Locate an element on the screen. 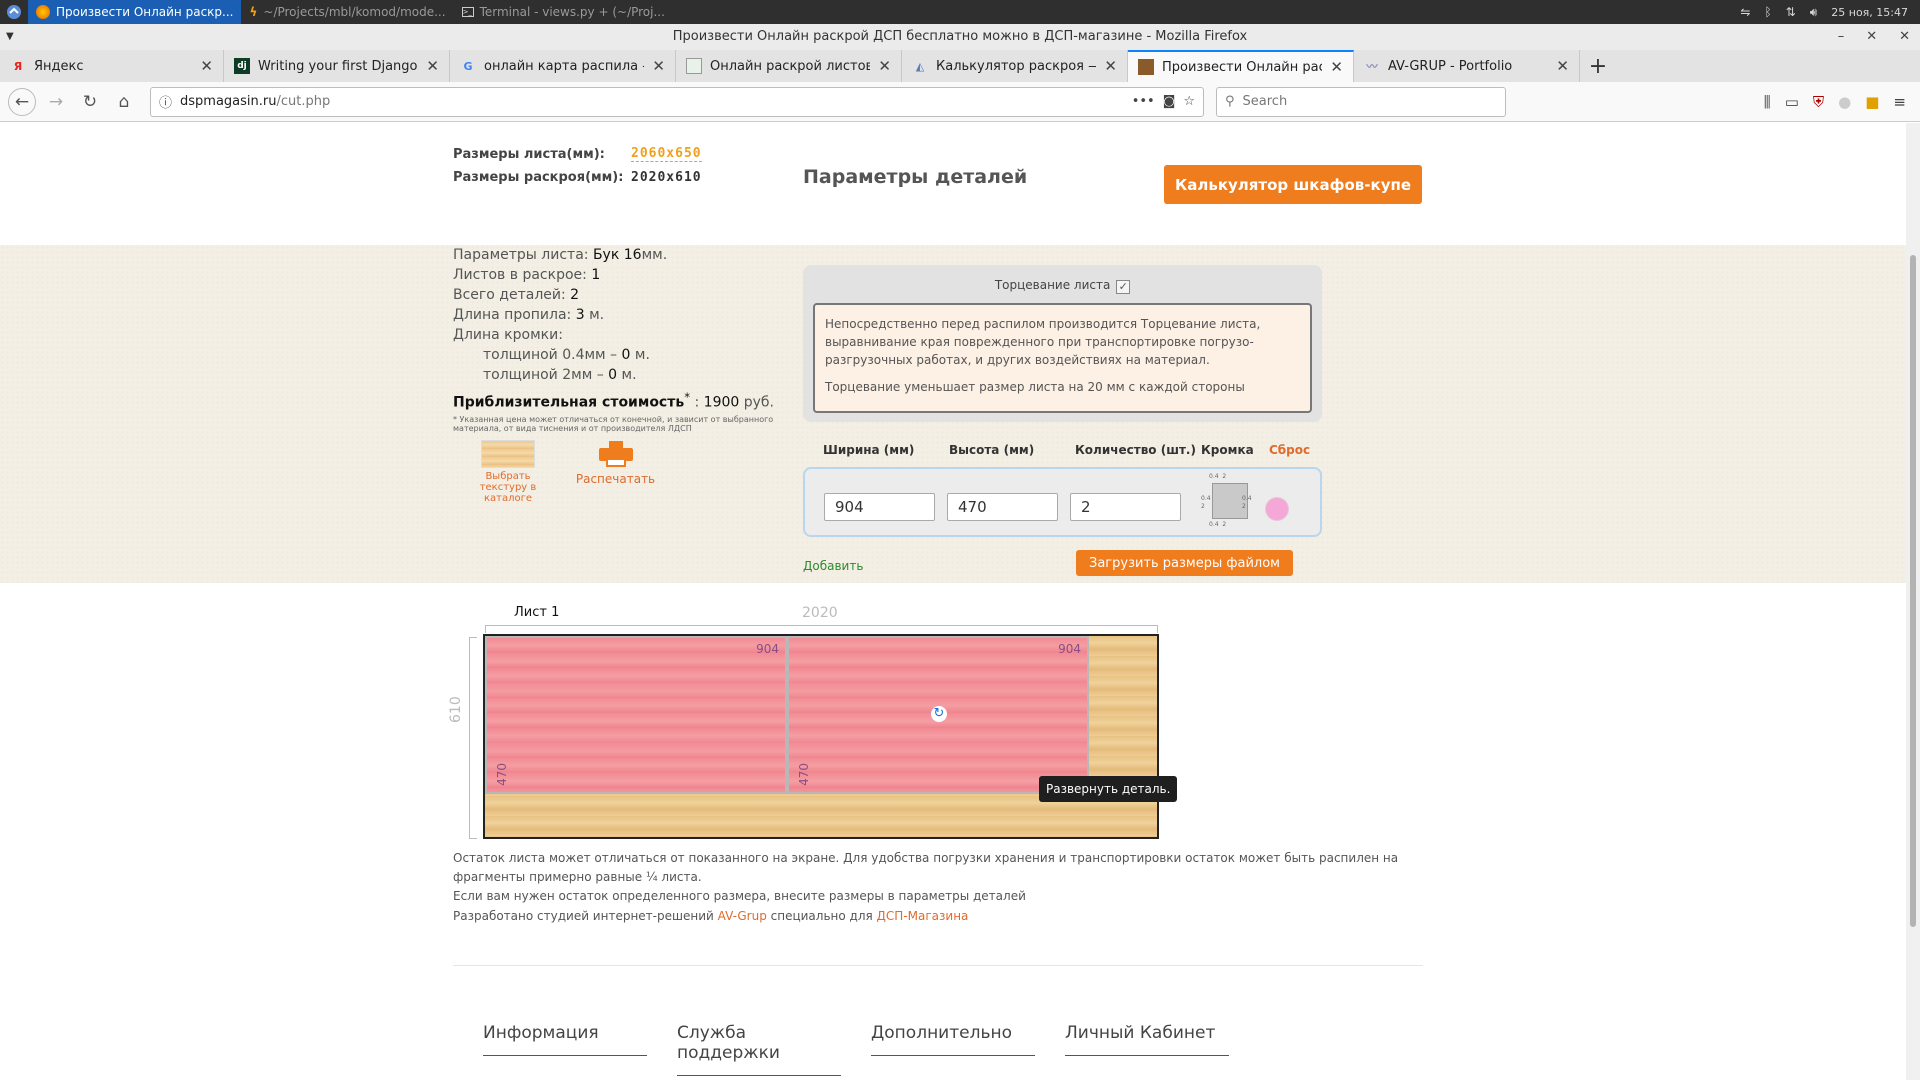 The height and width of the screenshot is (1080, 1920). sheet-width-label: 2020 is located at coordinates (820, 613).